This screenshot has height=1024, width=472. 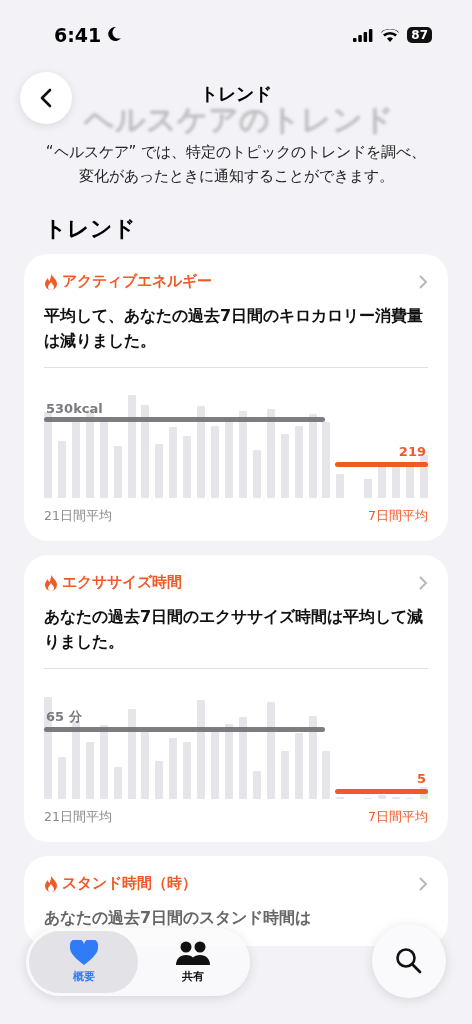 I want to click on back-icon, so click(x=46, y=98).